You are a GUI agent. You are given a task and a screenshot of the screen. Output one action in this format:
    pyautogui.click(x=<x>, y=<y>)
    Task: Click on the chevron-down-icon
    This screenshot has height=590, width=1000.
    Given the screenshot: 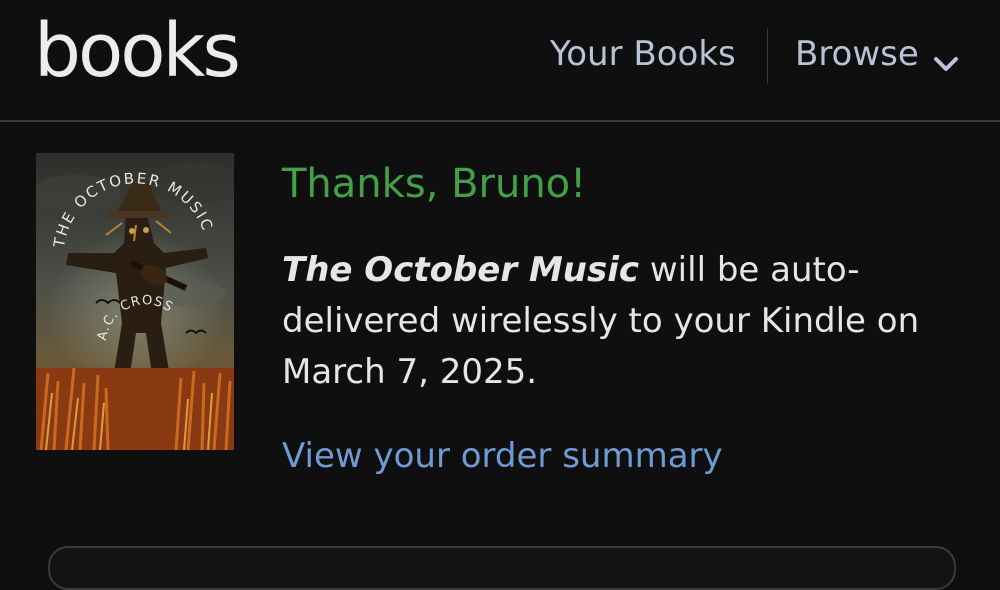 What is the action you would take?
    pyautogui.click(x=946, y=58)
    